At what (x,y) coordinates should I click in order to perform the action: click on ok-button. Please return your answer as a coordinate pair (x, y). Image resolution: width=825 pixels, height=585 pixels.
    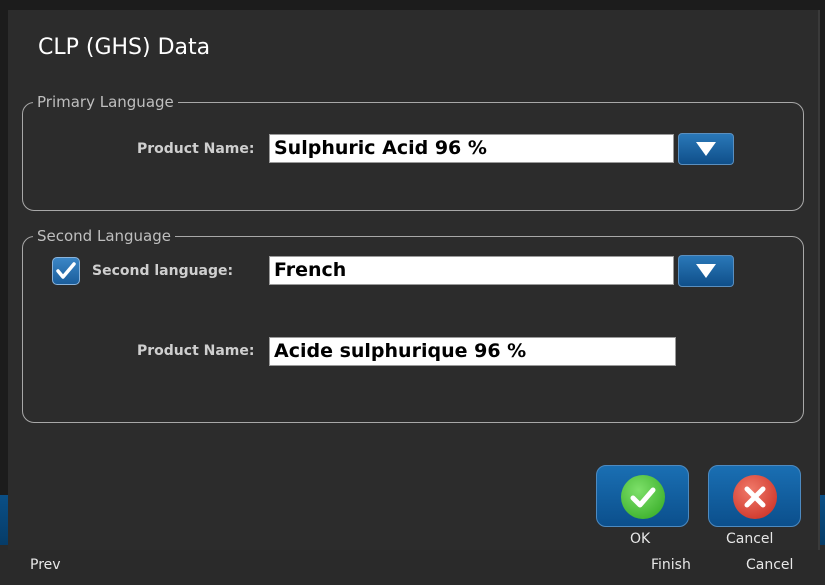
    Looking at the image, I should click on (642, 496).